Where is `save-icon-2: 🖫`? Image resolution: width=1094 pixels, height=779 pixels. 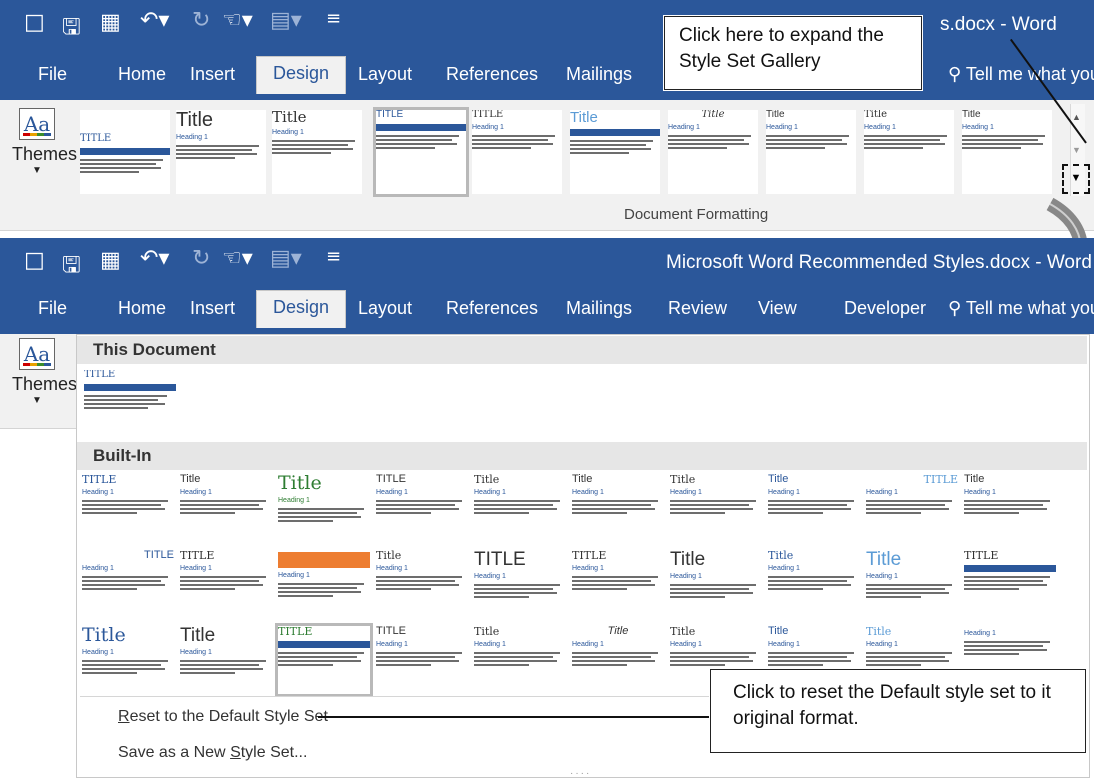 save-icon-2: 🖫 is located at coordinates (71, 267).